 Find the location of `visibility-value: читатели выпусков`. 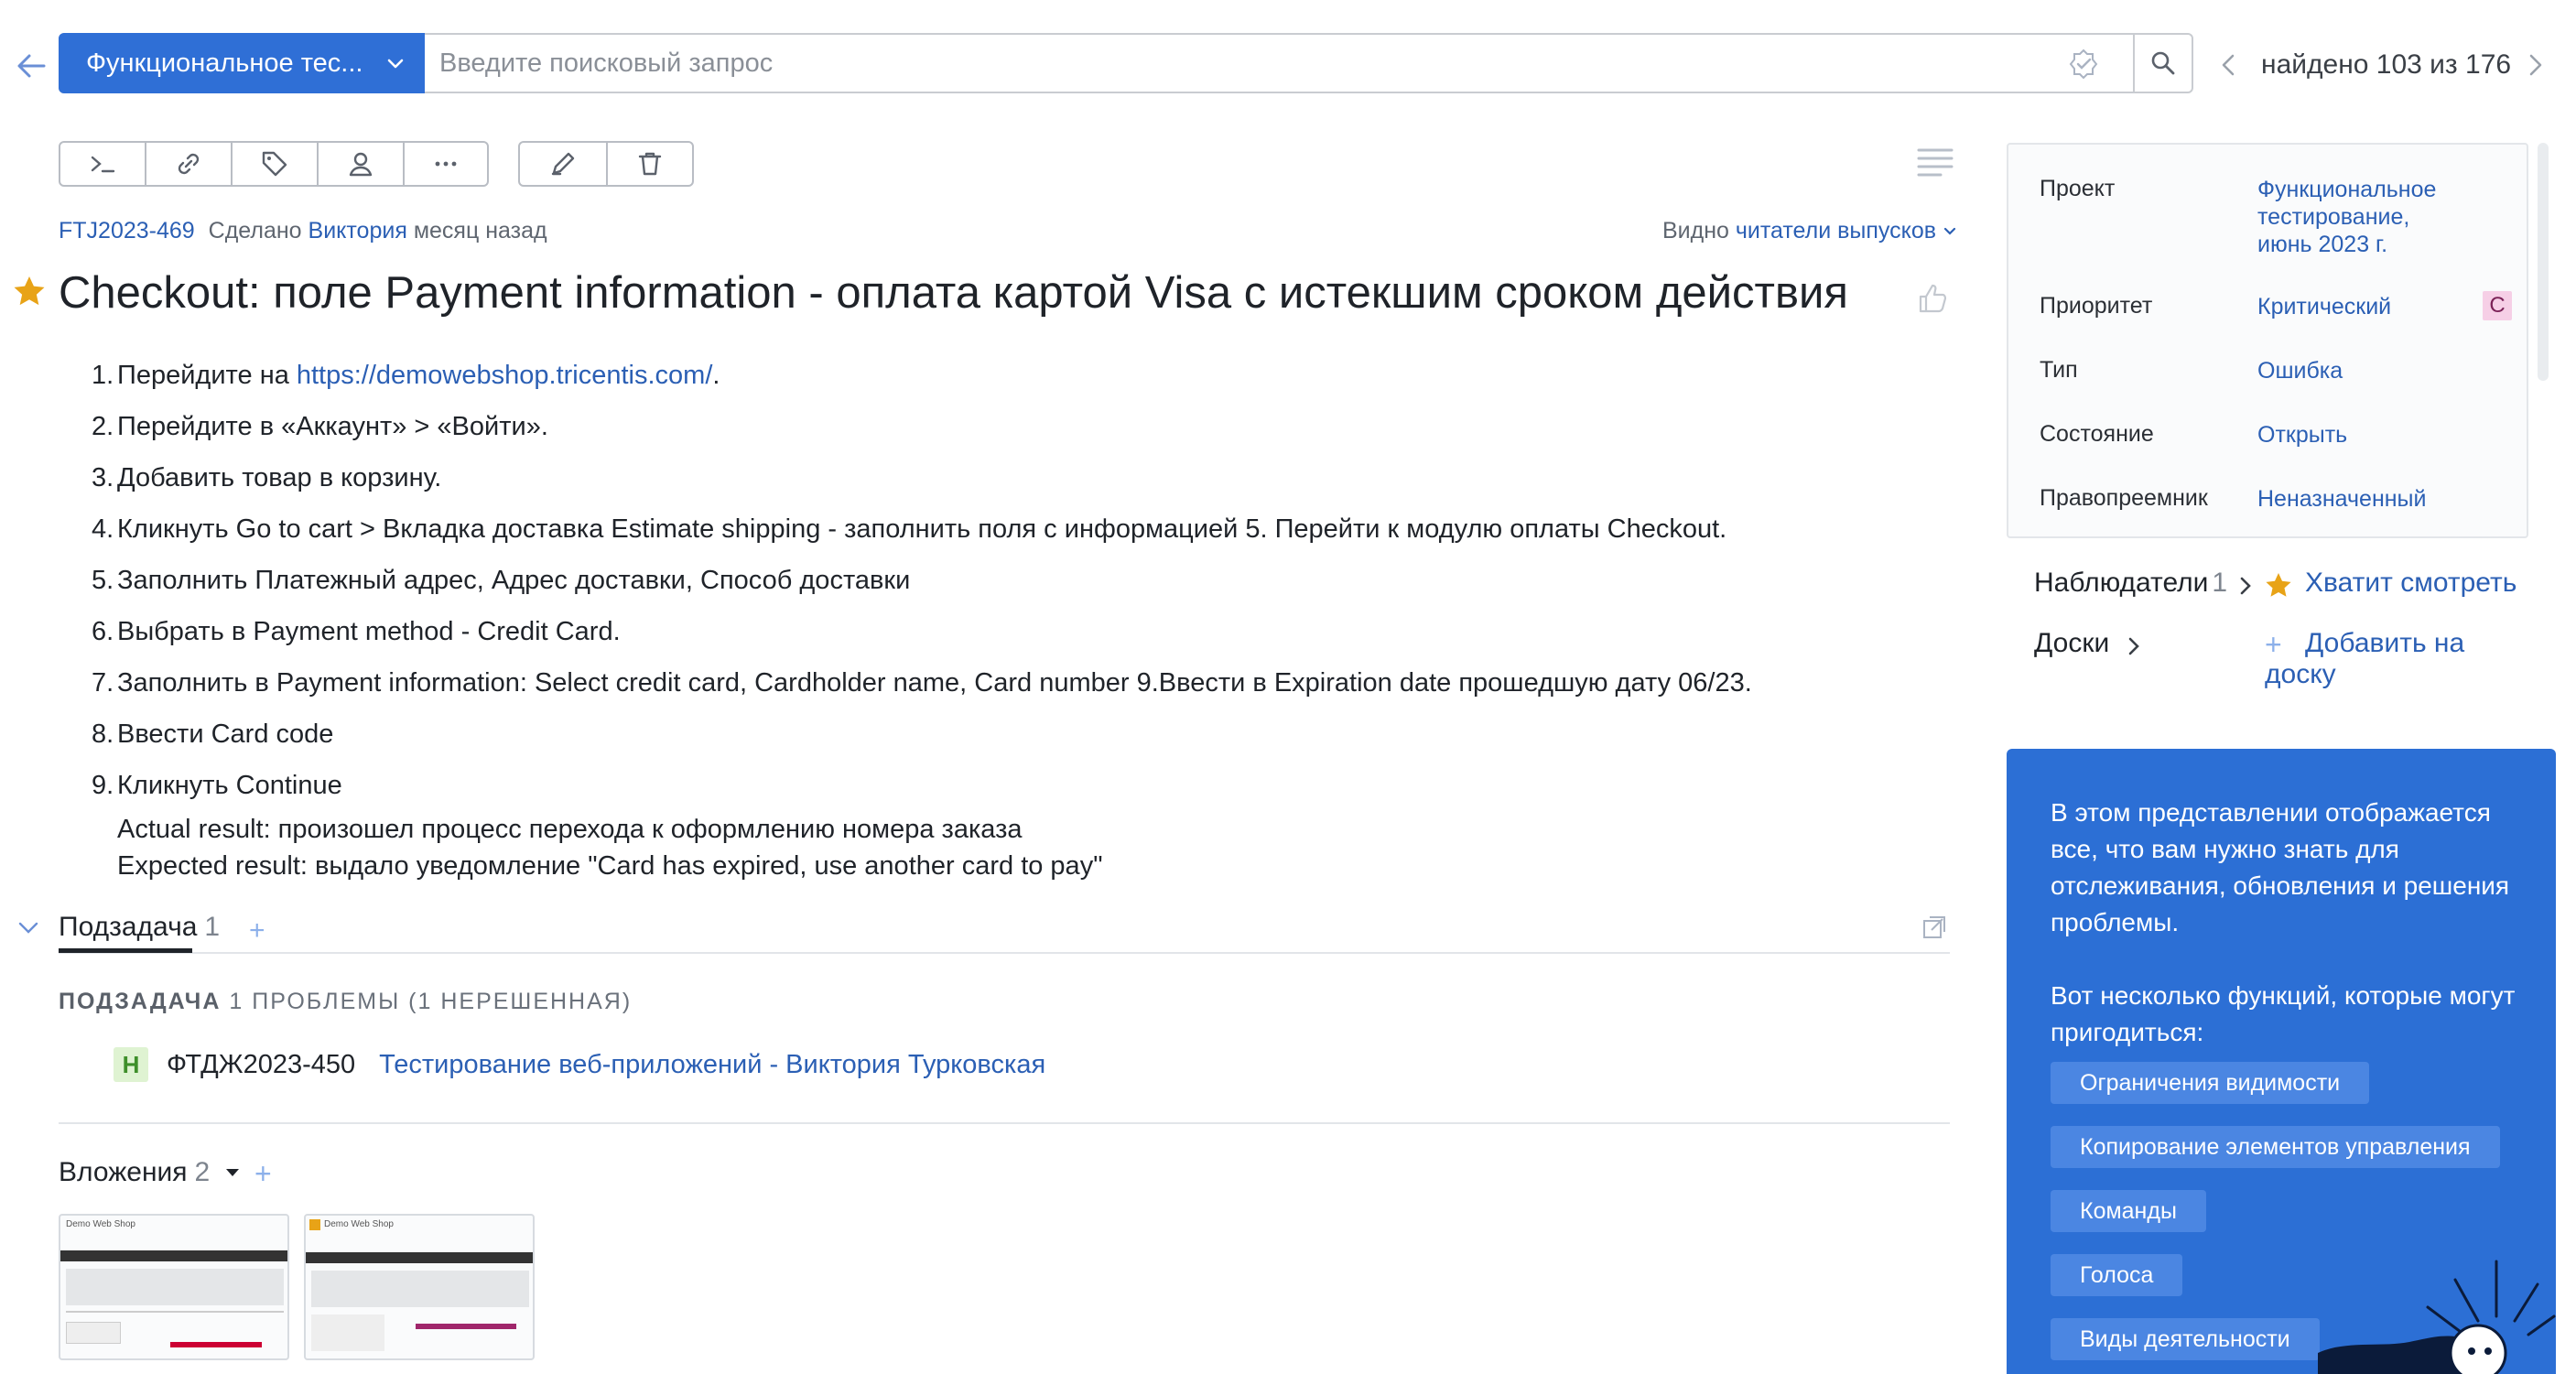

visibility-value: читатели выпусков is located at coordinates (1836, 230).